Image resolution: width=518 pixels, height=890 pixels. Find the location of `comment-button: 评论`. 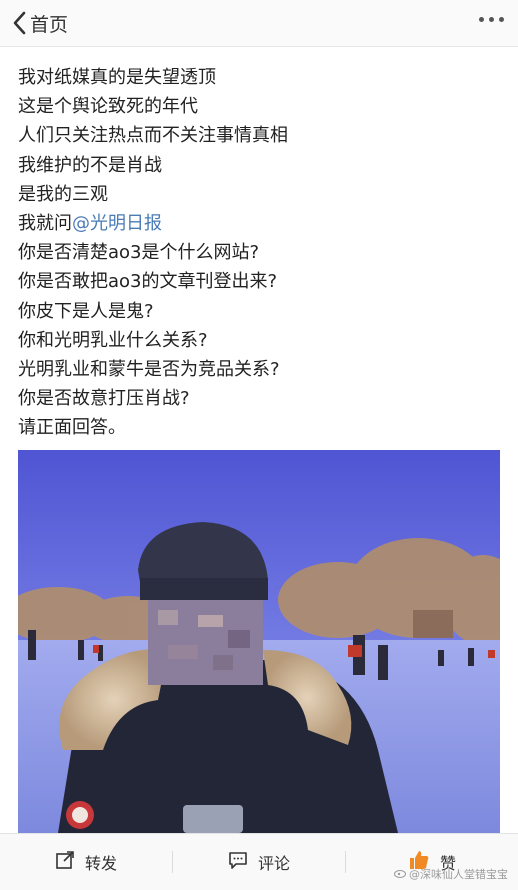

comment-button: 评论 is located at coordinates (259, 862).